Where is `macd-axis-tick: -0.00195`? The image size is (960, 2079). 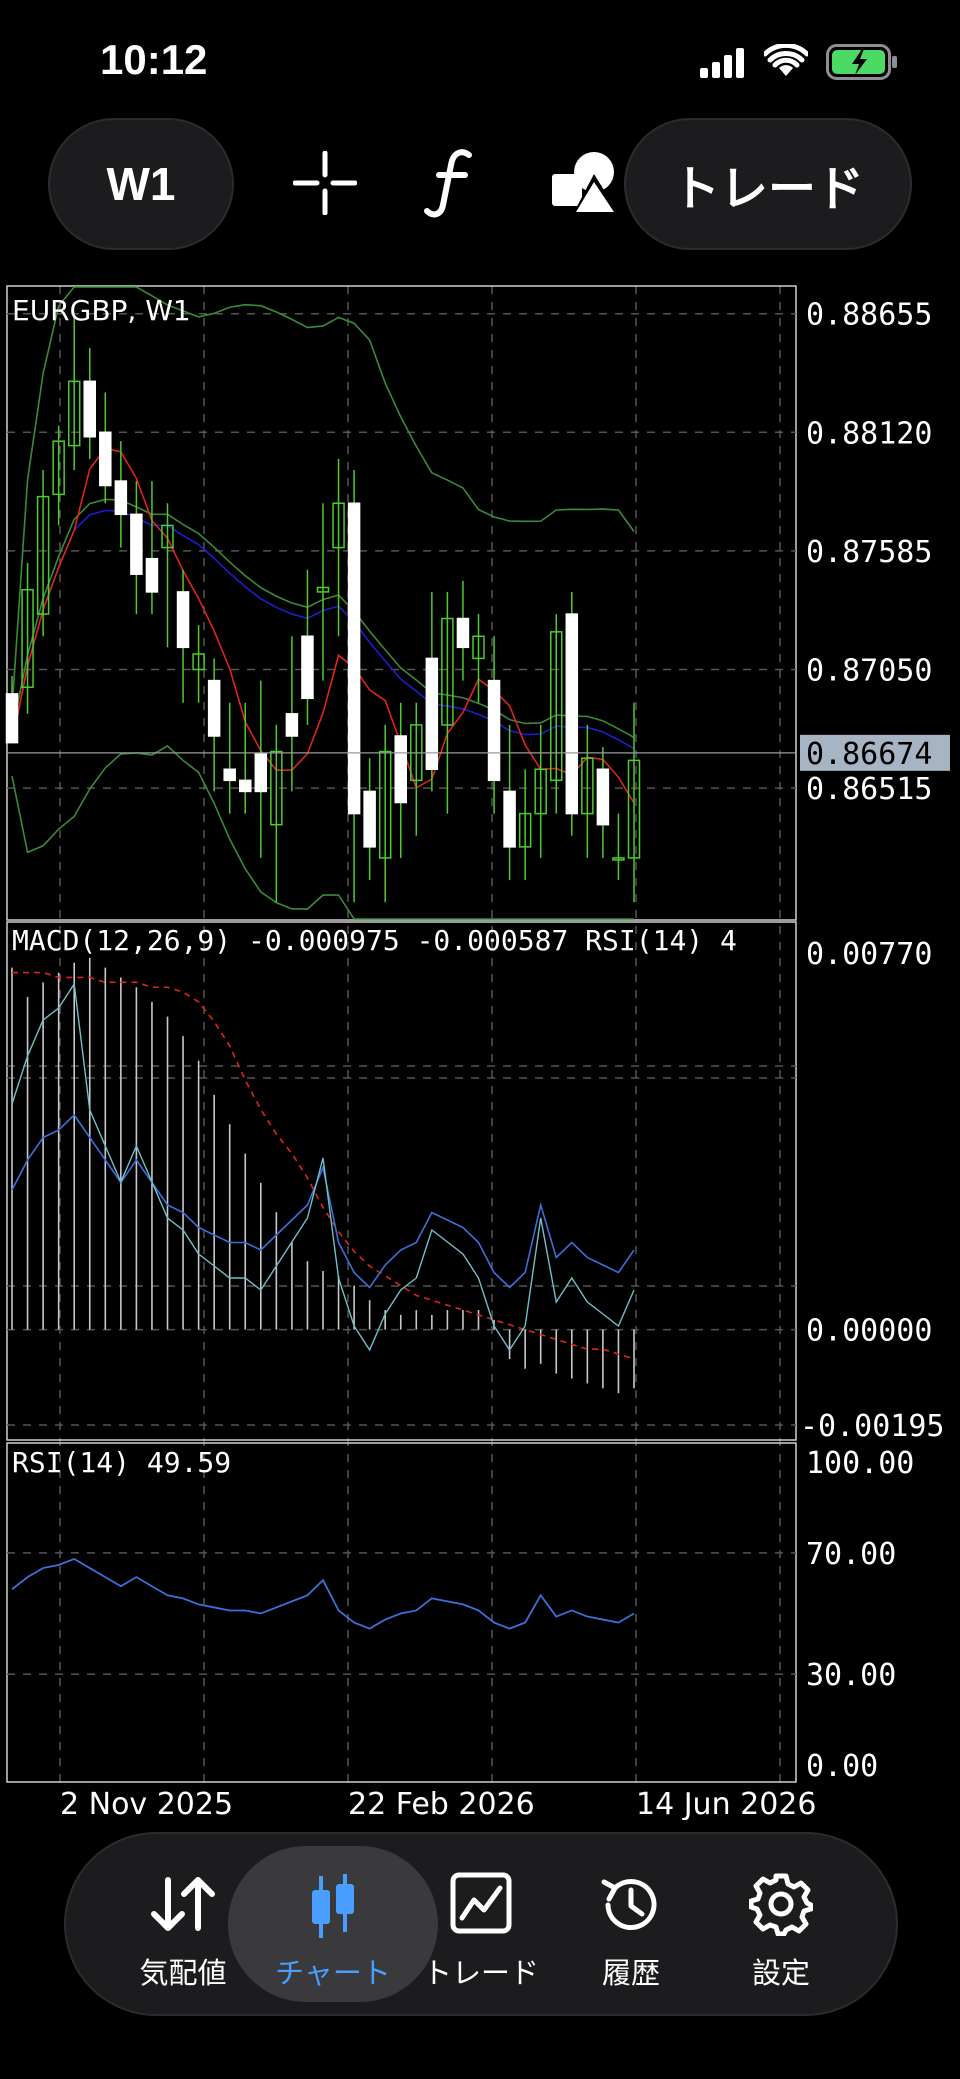
macd-axis-tick: -0.00195 is located at coordinates (872, 1426).